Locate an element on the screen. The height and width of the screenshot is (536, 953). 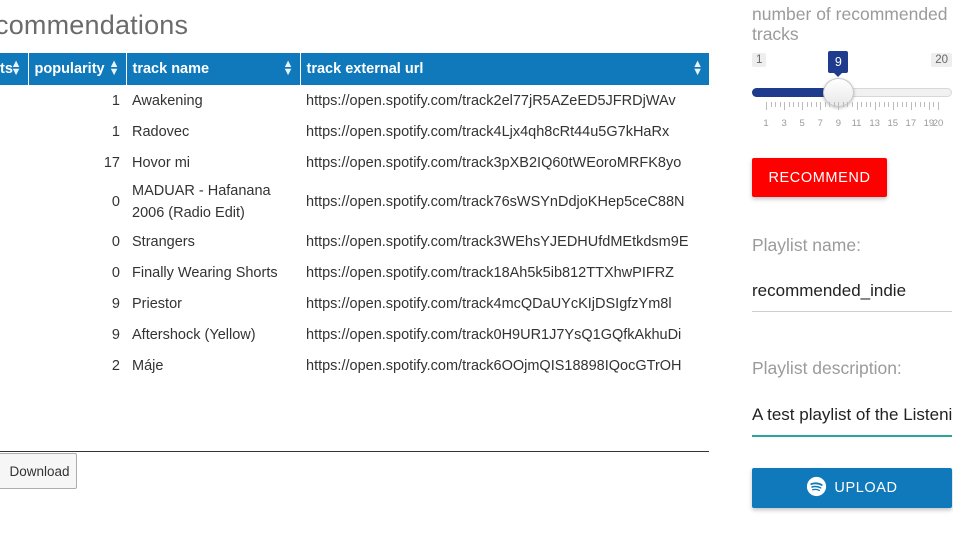
track-name-cell: Máje is located at coordinates (148, 365).